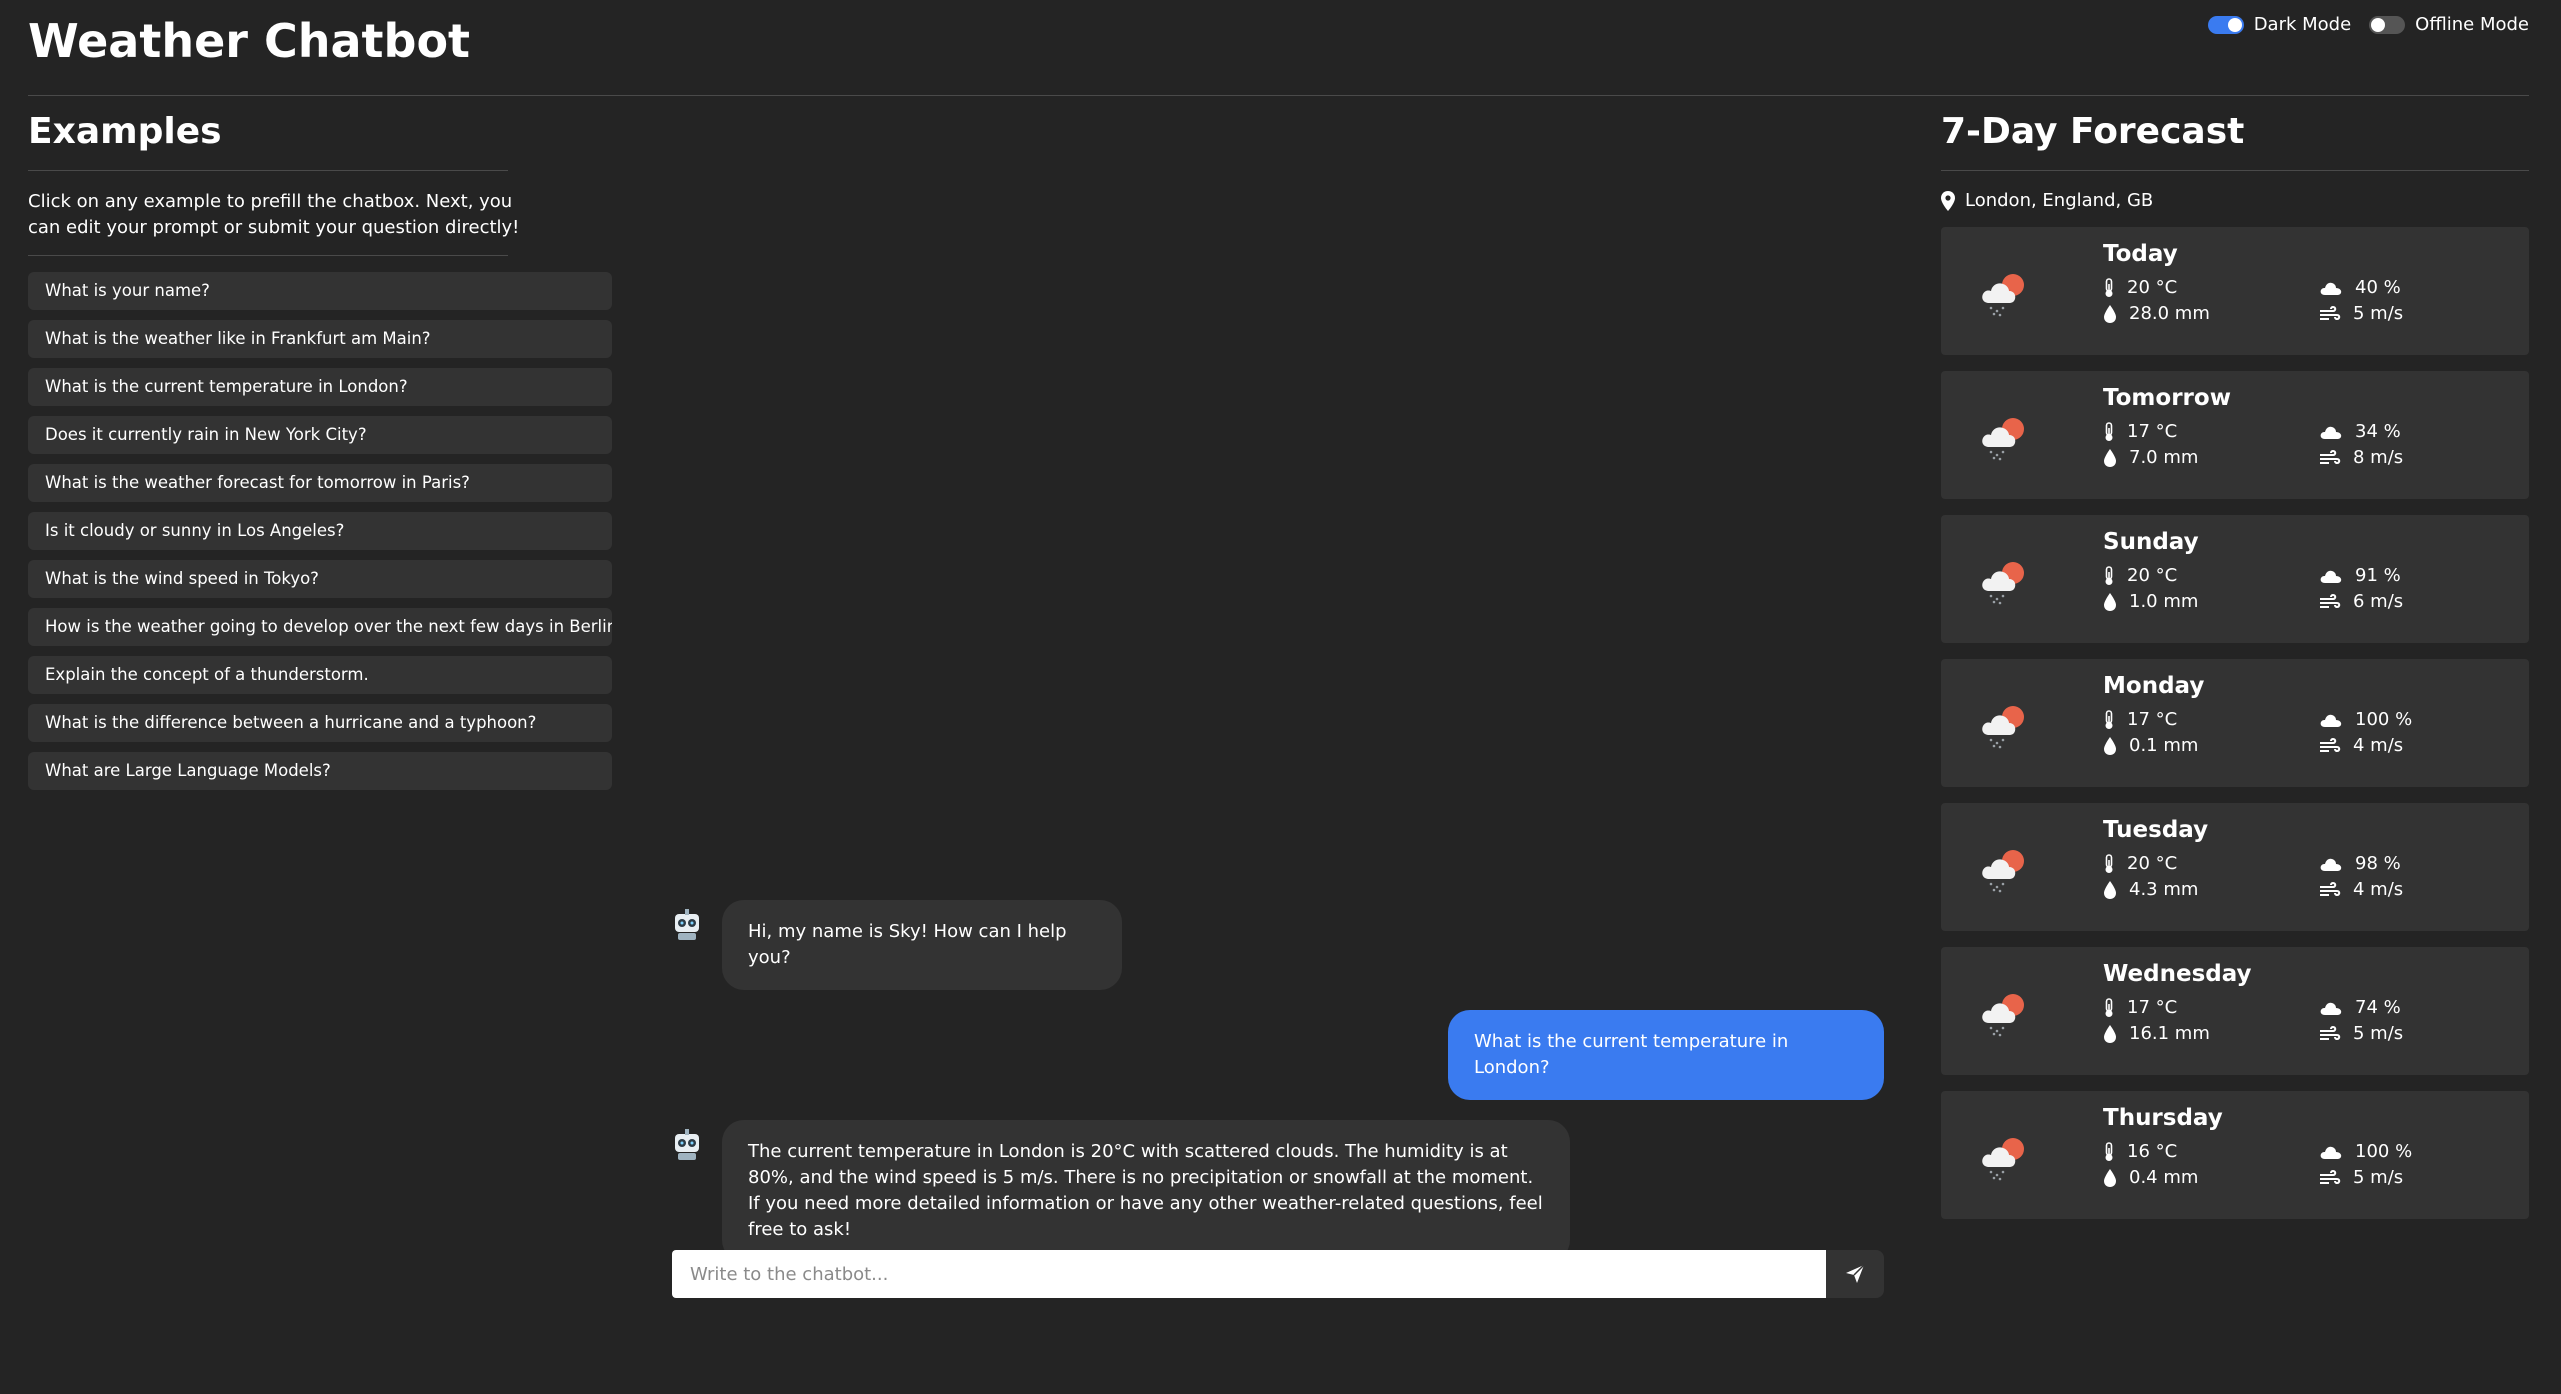 This screenshot has height=1394, width=2561. What do you see at coordinates (2378, 457) in the screenshot?
I see `wind-value: 8 m/s` at bounding box center [2378, 457].